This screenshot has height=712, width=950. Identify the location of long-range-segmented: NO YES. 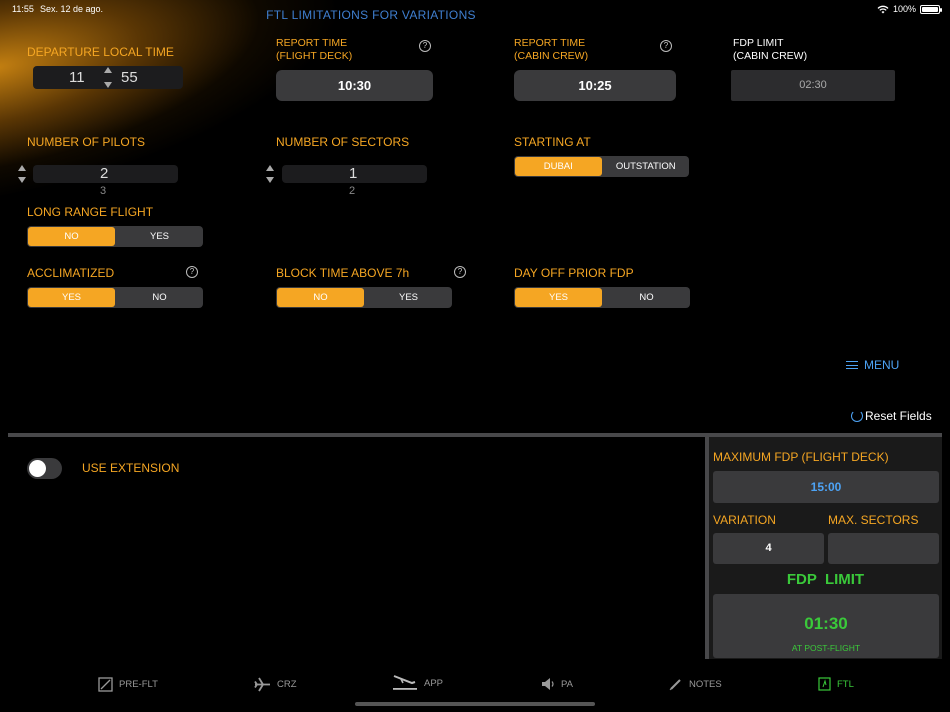
(115, 236).